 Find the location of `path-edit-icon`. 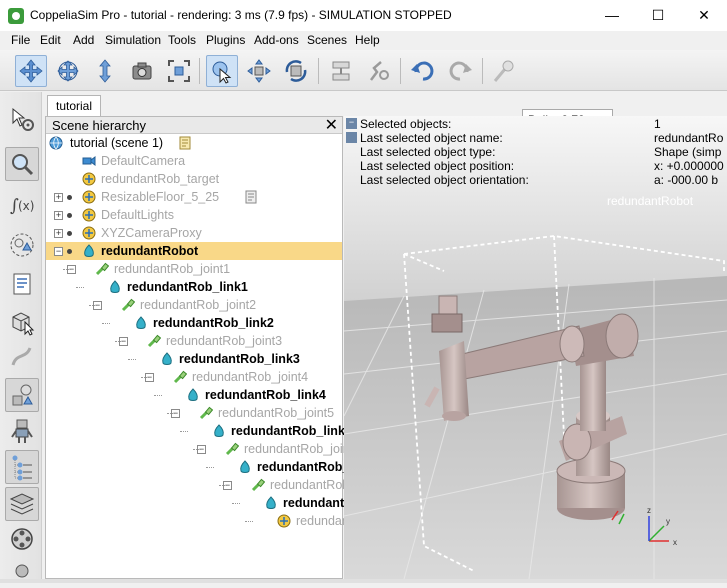

path-edit-icon is located at coordinates (22, 357).